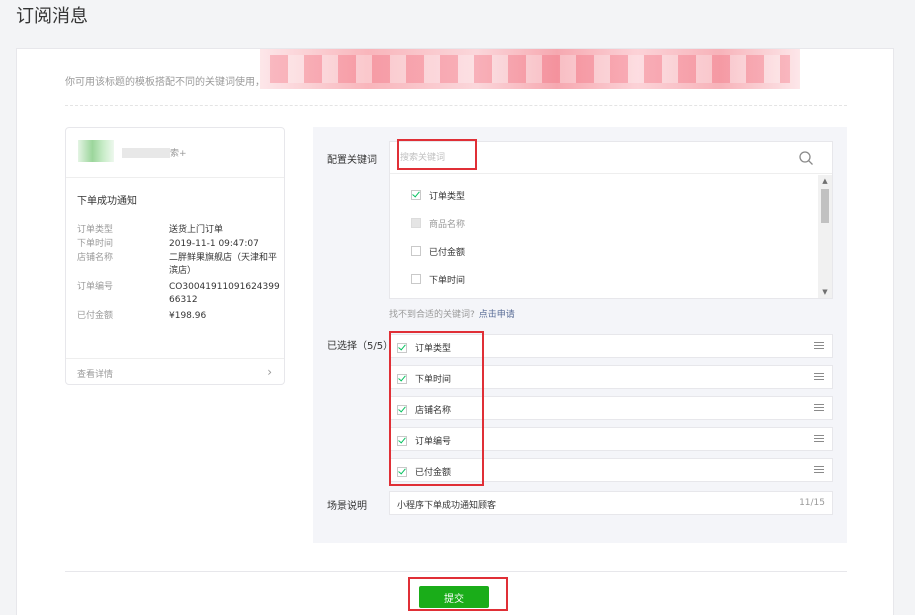 This screenshot has width=915, height=615. Describe the element at coordinates (825, 236) in the screenshot. I see `keyword-list-scrollbar: ▲ ▼` at that location.